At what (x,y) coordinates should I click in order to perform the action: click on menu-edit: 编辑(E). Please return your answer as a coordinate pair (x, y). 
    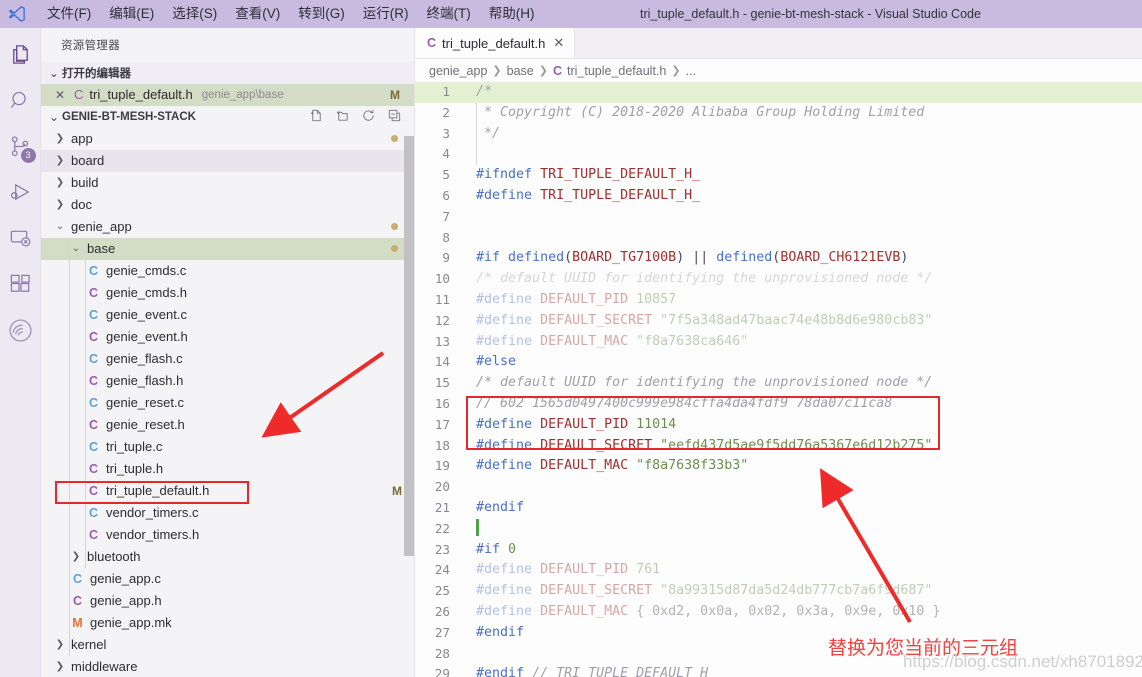
    Looking at the image, I should click on (131, 14).